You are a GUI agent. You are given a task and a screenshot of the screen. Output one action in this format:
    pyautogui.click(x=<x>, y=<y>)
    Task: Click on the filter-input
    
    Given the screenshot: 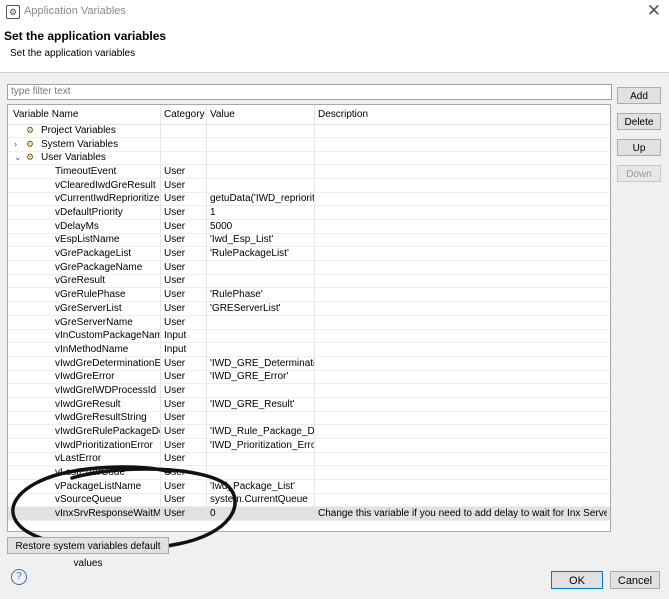 What is the action you would take?
    pyautogui.click(x=309, y=92)
    